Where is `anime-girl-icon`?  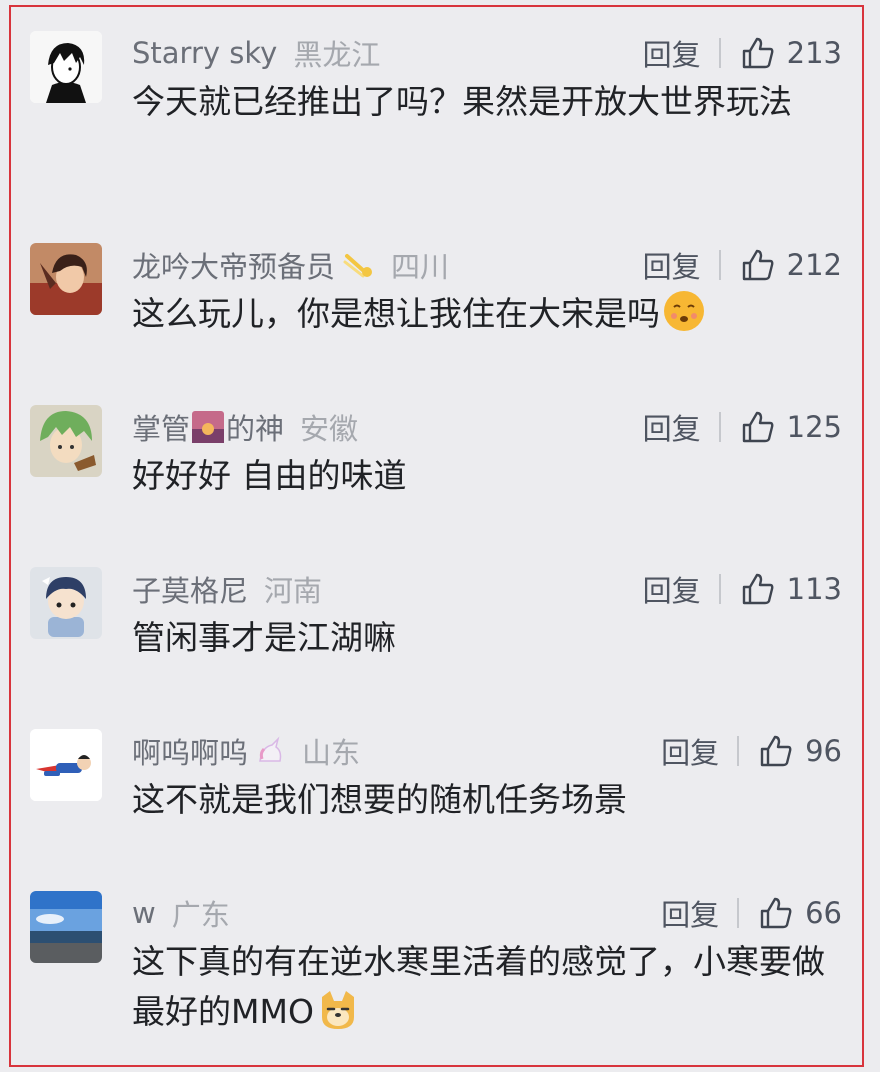 anime-girl-icon is located at coordinates (66, 279).